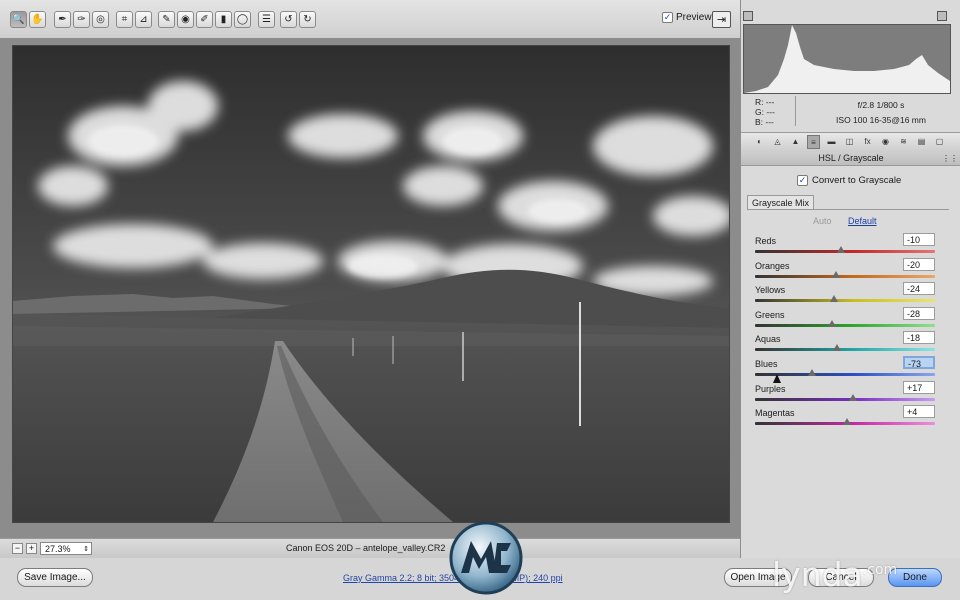 This screenshot has width=960, height=600. Describe the element at coordinates (881, 113) in the screenshot. I see `exif-info: f/2.8 1/800 s ISO 100 16-35@16 mm` at that location.